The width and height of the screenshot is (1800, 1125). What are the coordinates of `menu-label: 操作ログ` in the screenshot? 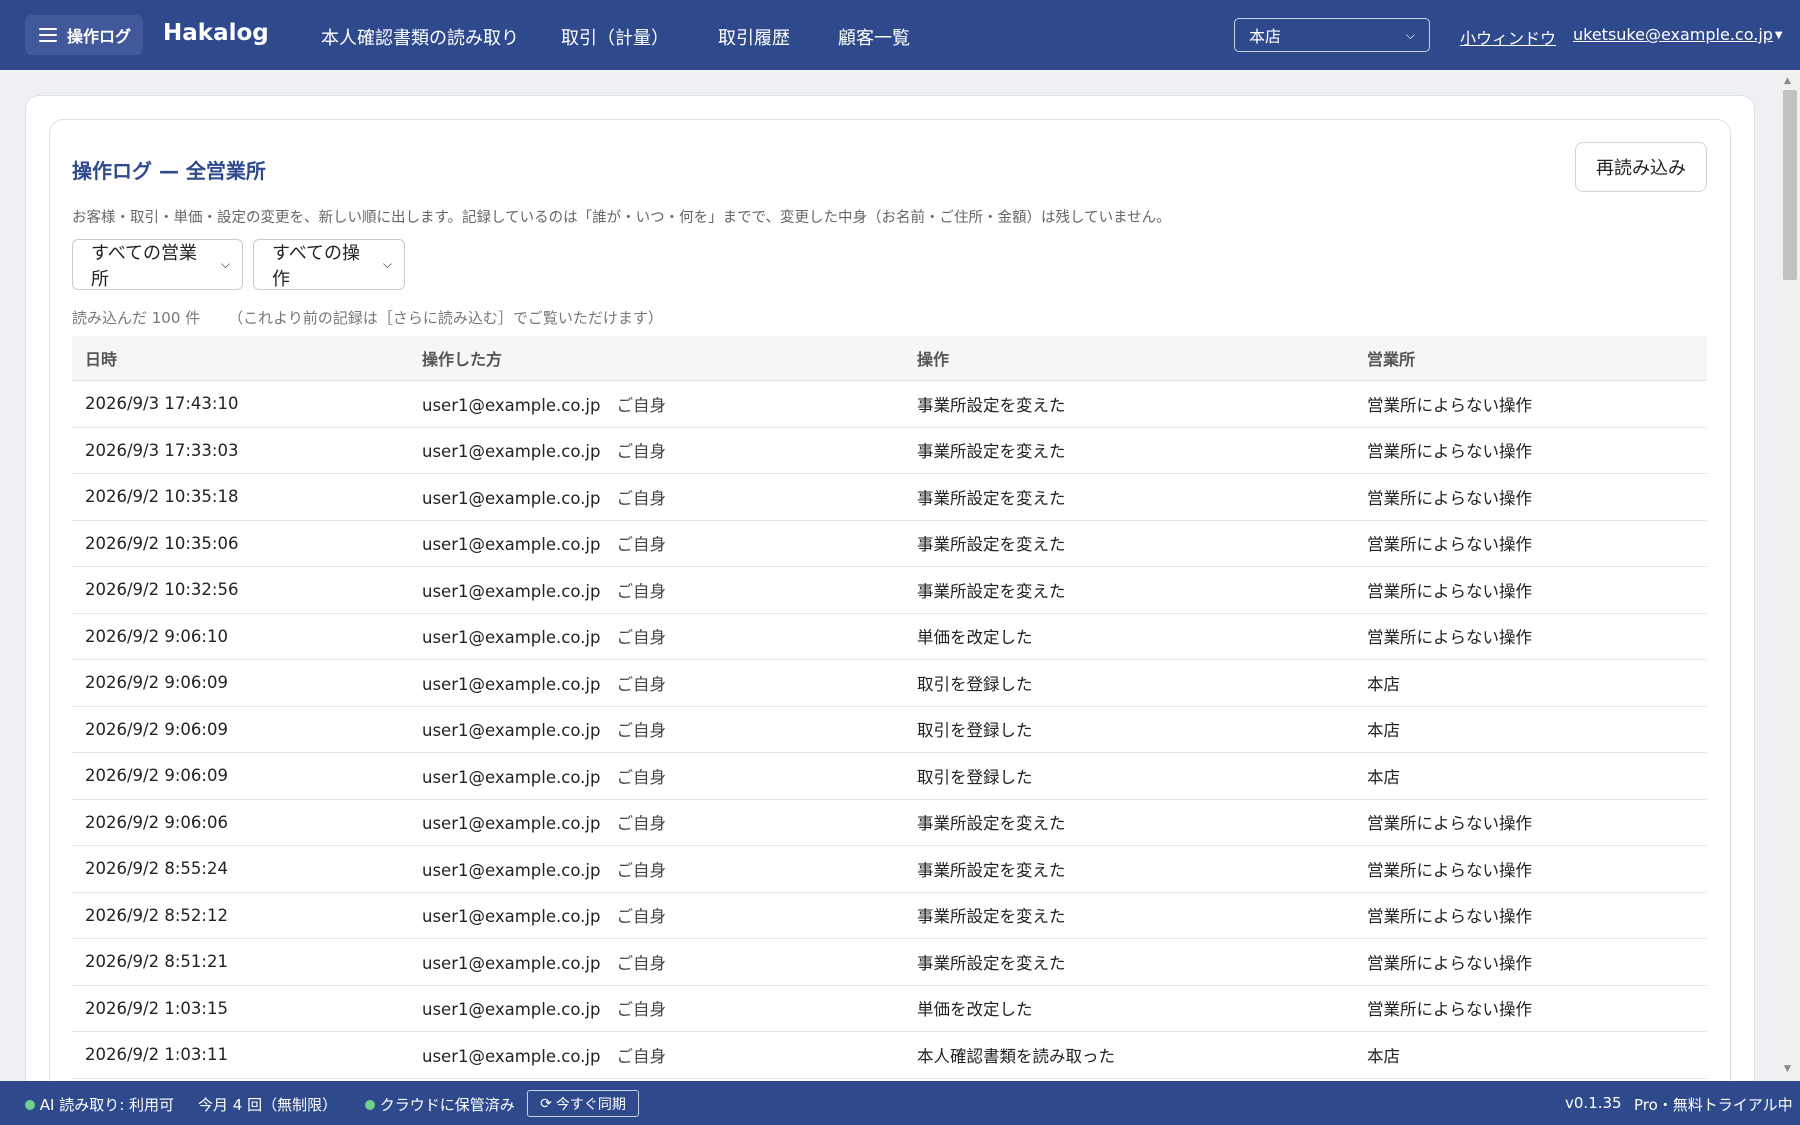 It's located at (99, 36).